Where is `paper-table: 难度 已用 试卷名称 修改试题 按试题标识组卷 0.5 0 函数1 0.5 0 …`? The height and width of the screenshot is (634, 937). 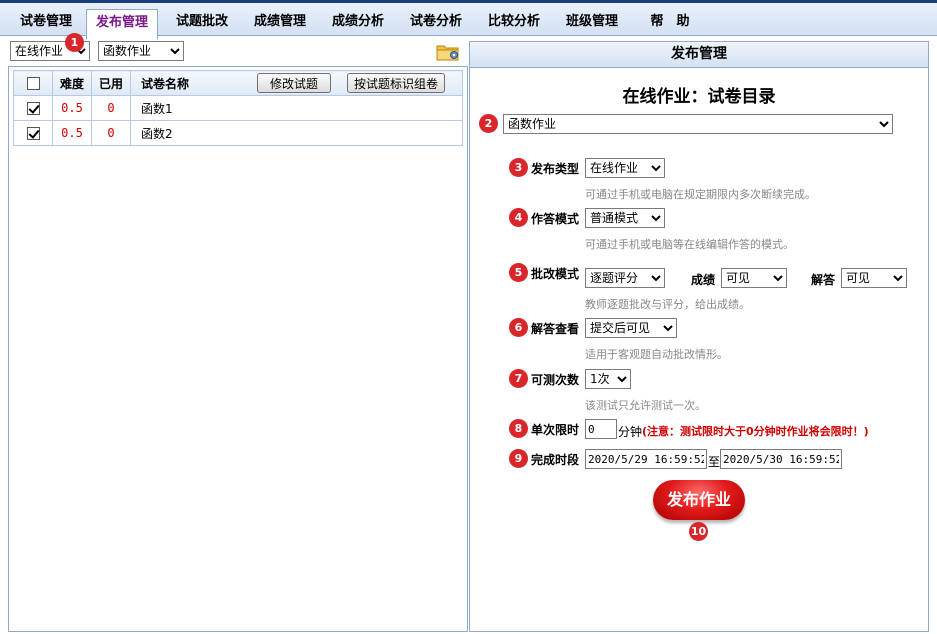 paper-table: 难度 已用 试卷名称 修改试题 按试题标识组卷 0.5 0 函数1 0.5 0 … is located at coordinates (238, 108).